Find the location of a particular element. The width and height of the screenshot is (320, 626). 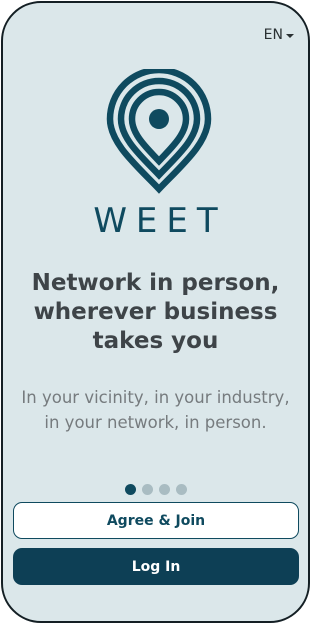

agree-and-join-button: Agree & Join is located at coordinates (156, 520).